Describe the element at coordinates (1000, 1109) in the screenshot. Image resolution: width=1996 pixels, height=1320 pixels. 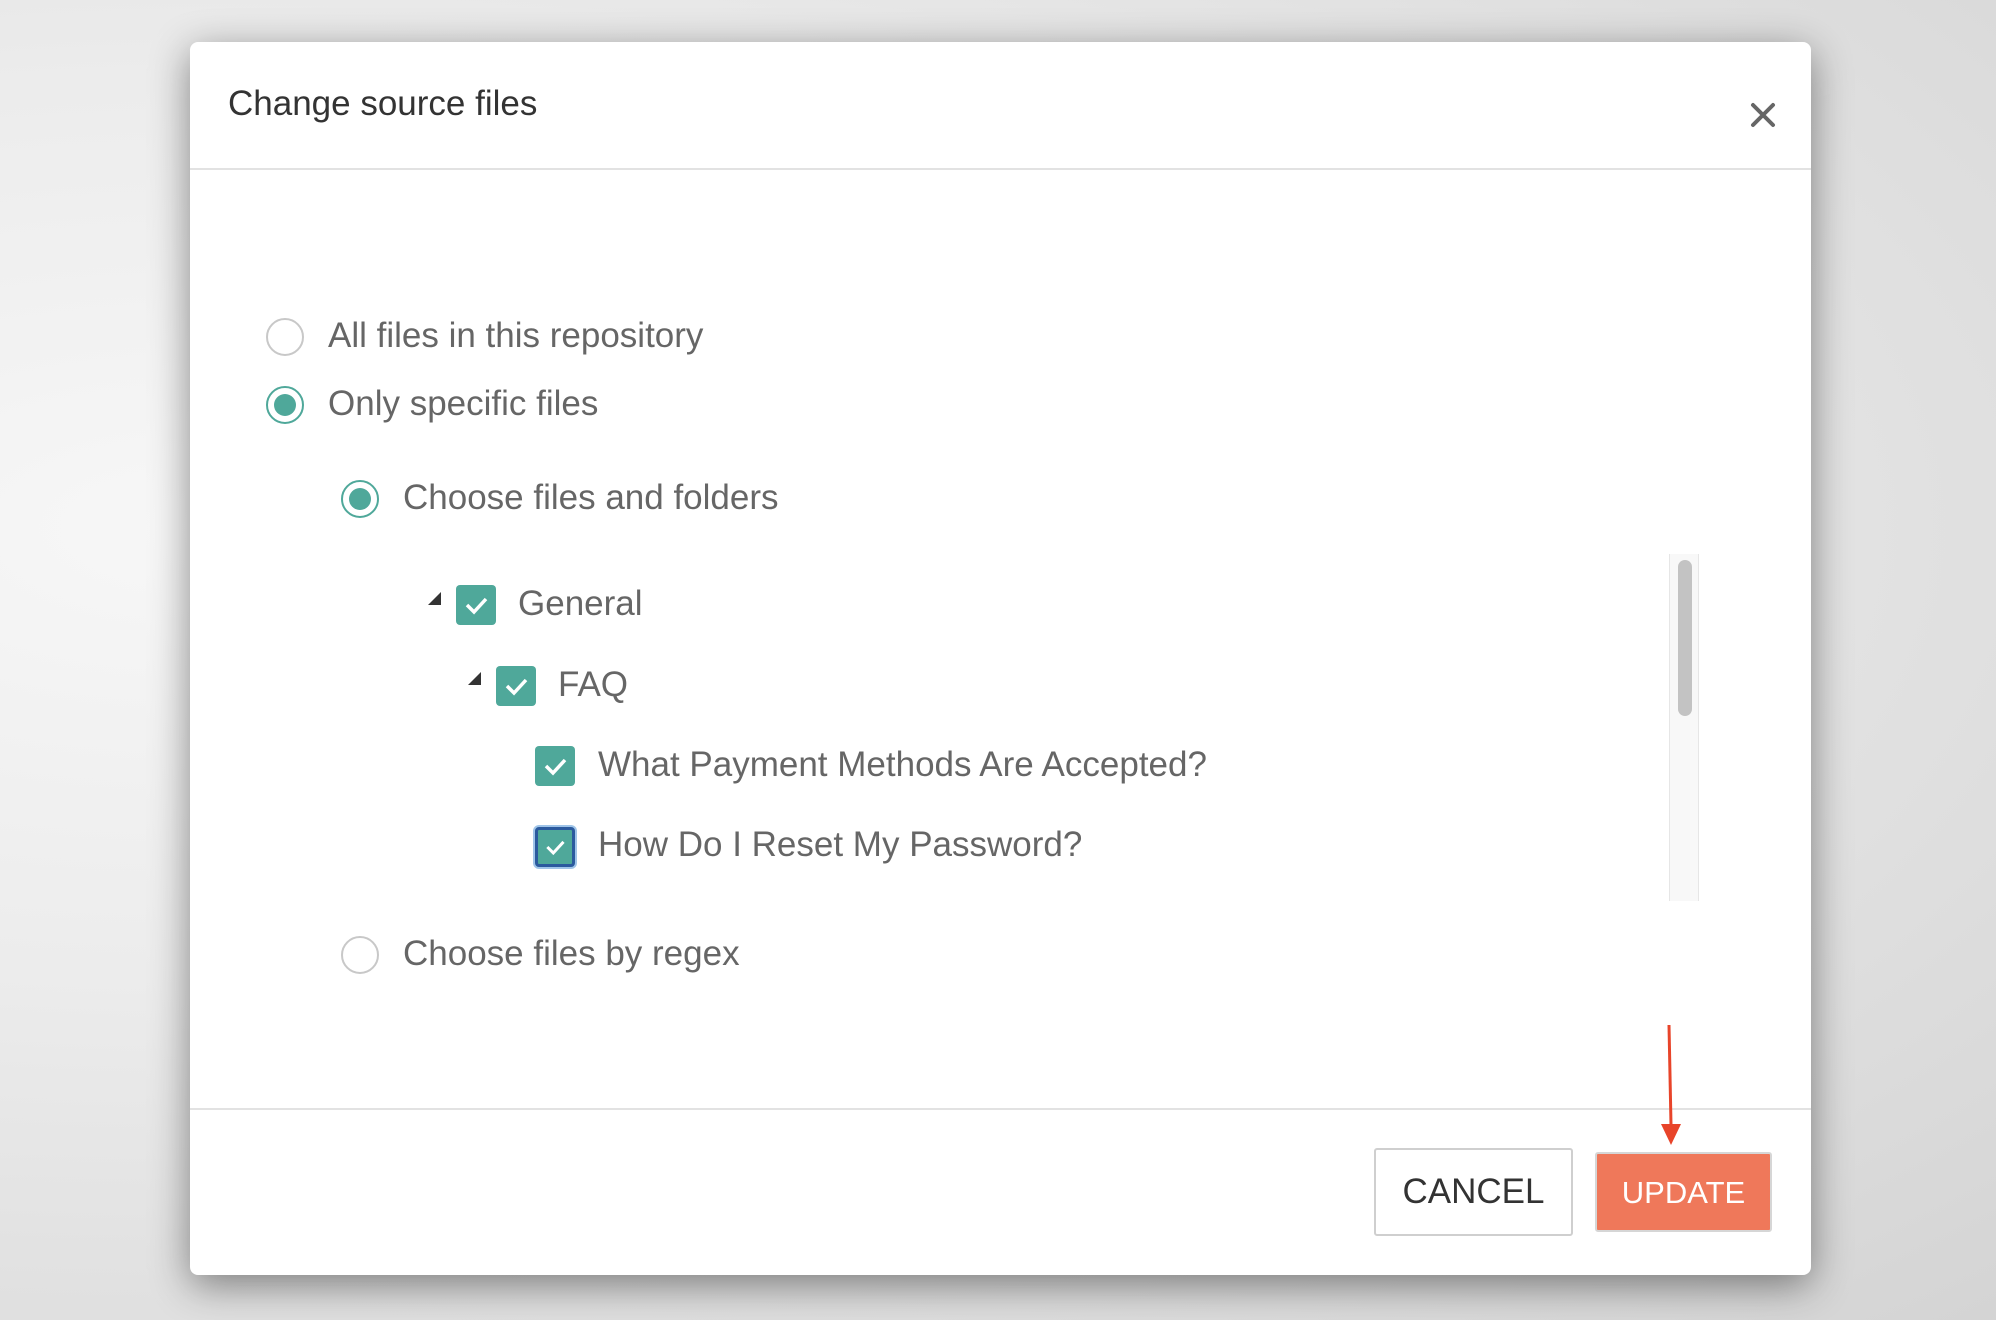
I see `footer-divider` at that location.